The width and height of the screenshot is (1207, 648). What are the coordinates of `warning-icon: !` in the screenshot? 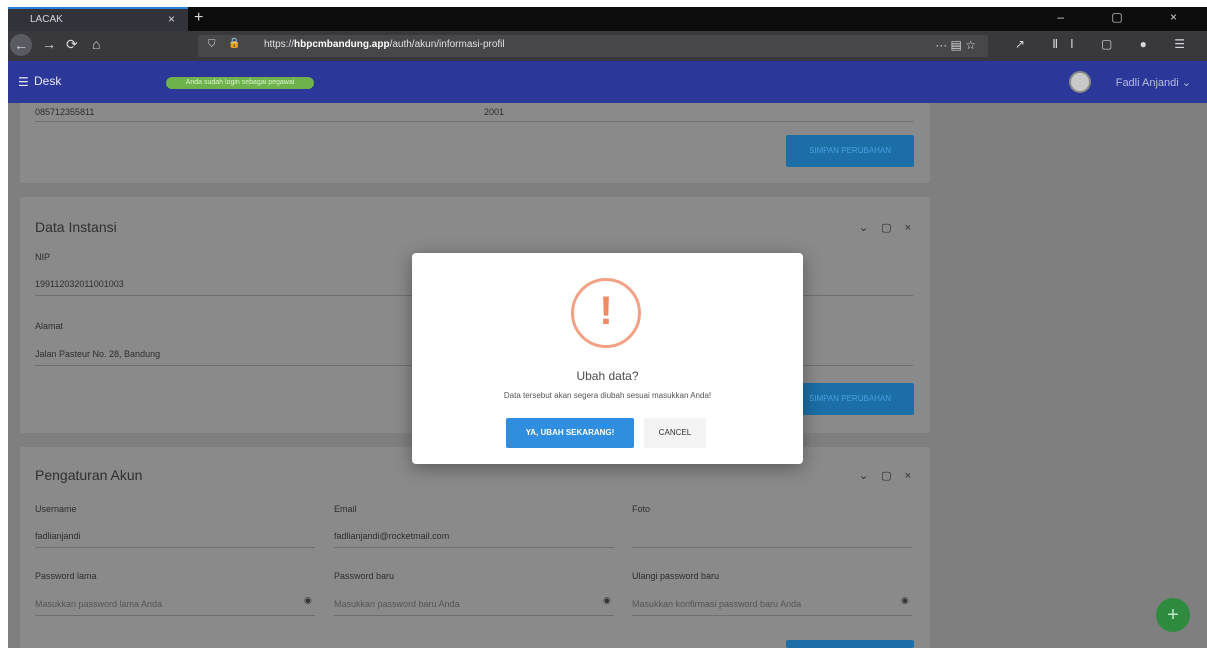 It's located at (606, 313).